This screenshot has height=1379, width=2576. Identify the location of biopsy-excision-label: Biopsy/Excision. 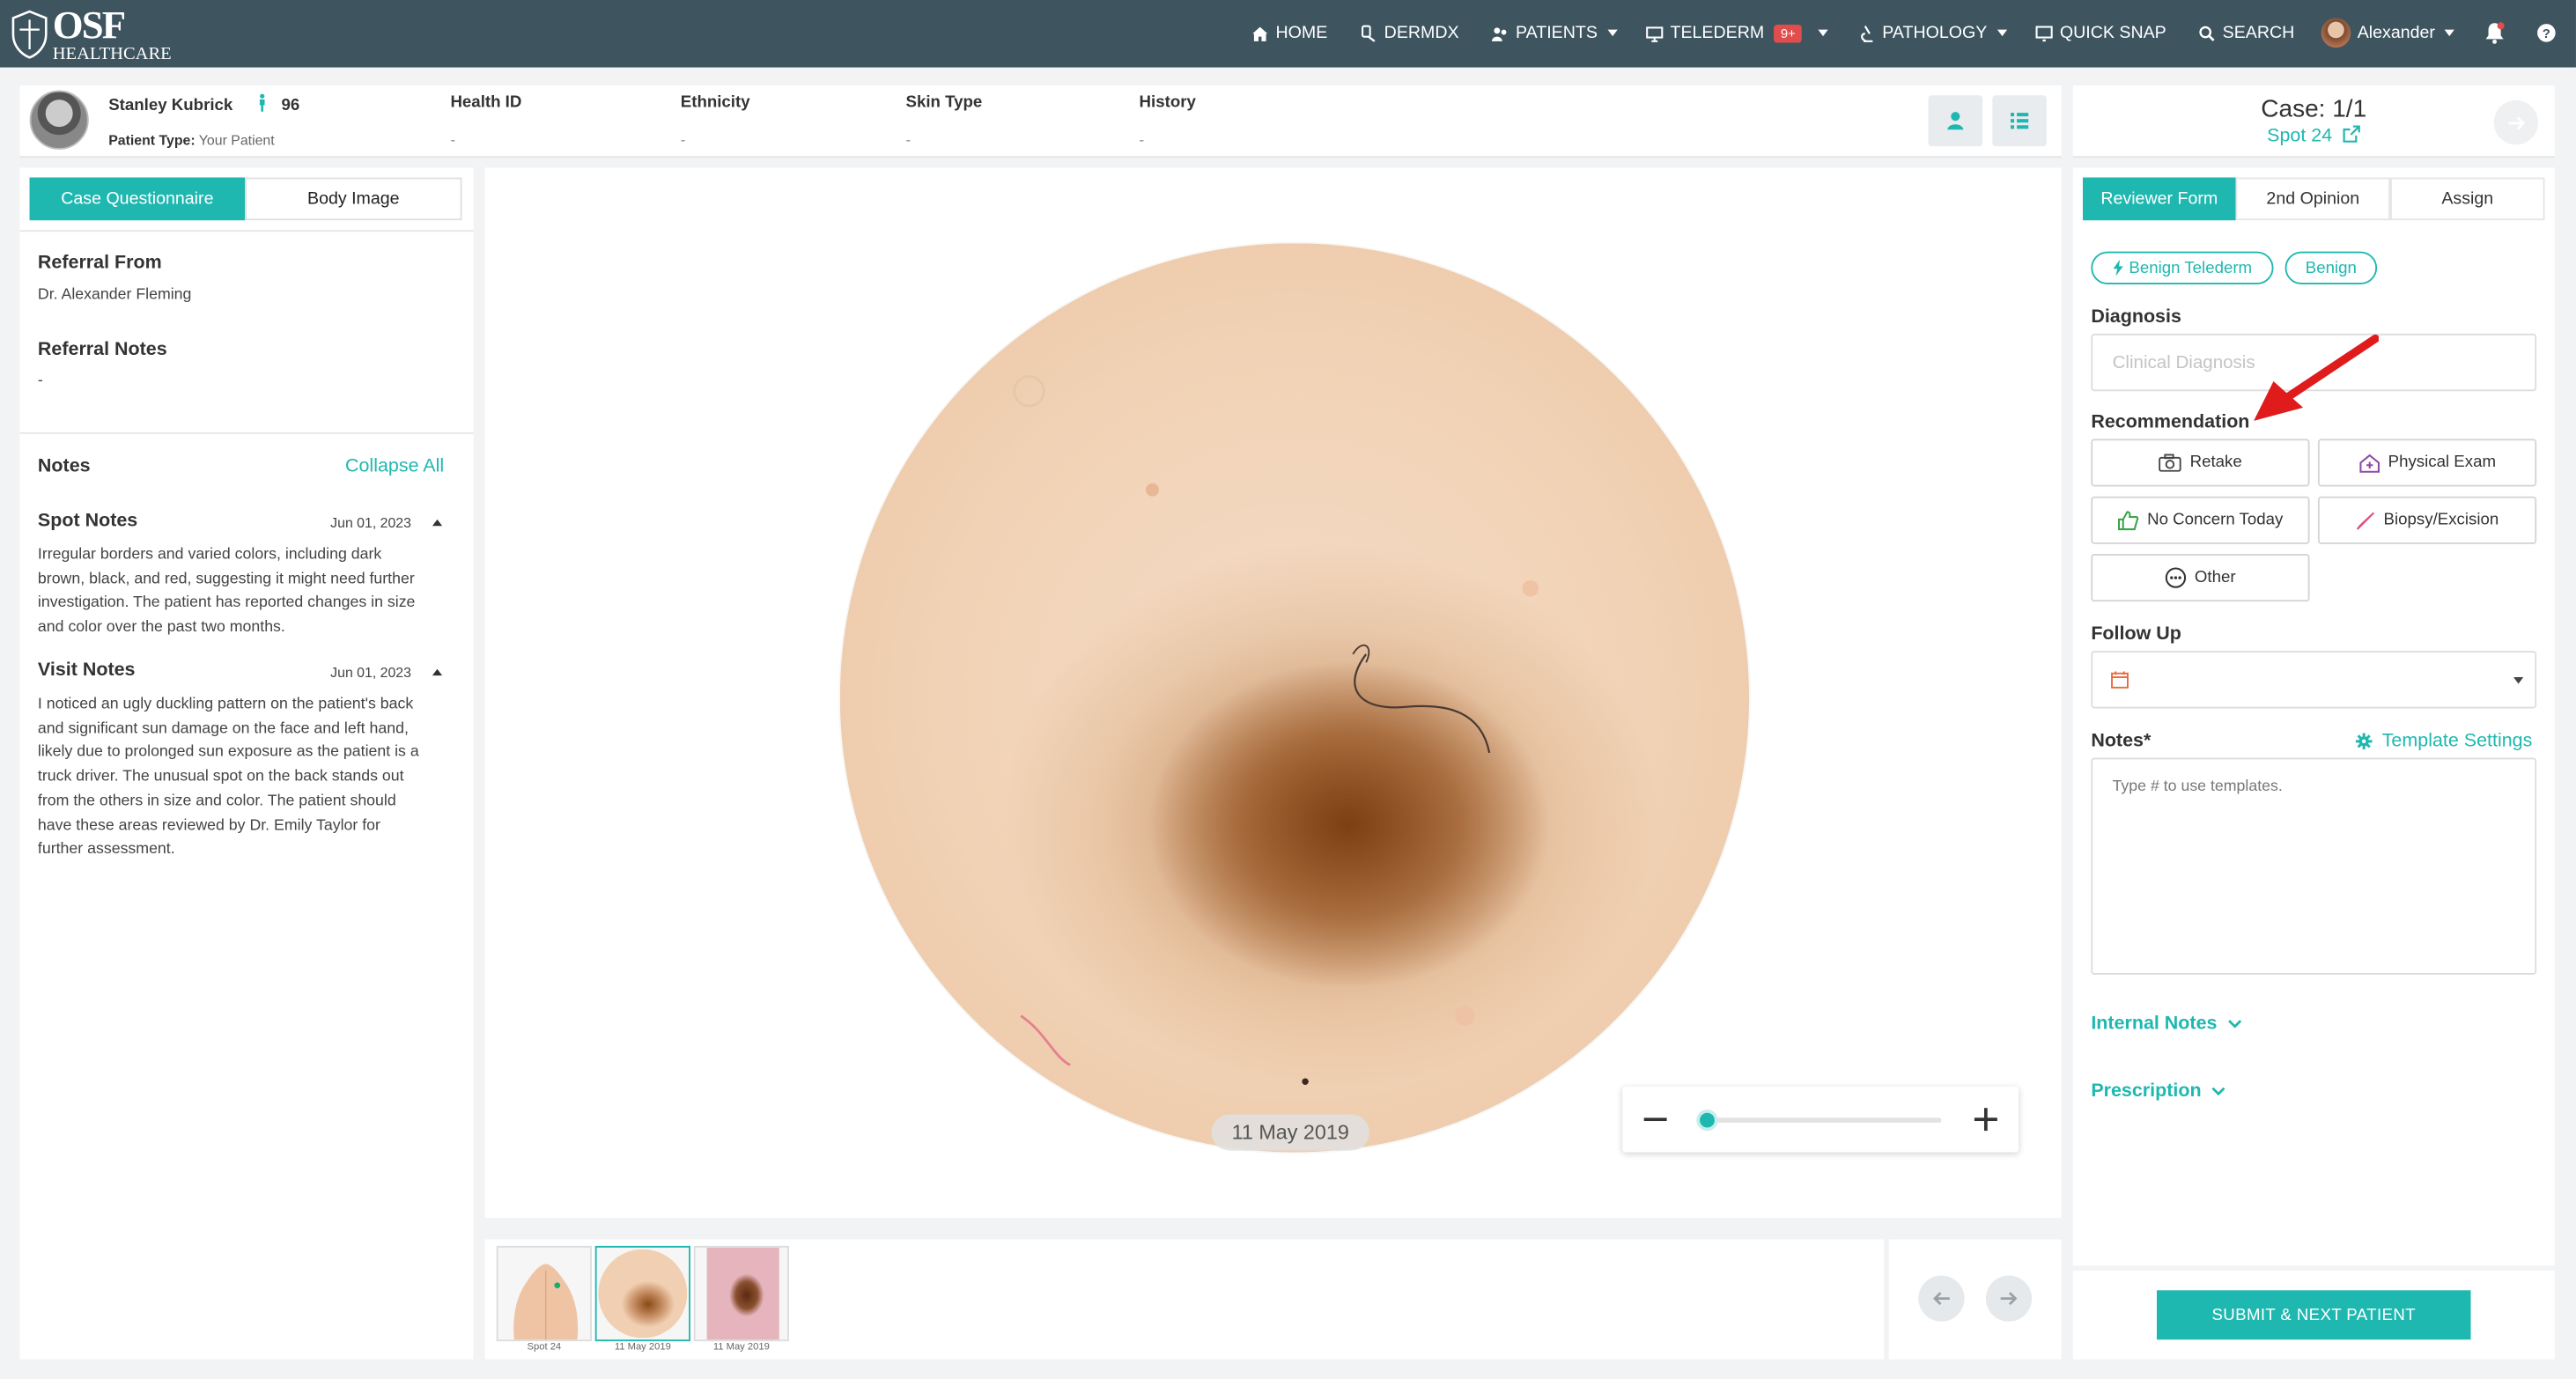
(2441, 520).